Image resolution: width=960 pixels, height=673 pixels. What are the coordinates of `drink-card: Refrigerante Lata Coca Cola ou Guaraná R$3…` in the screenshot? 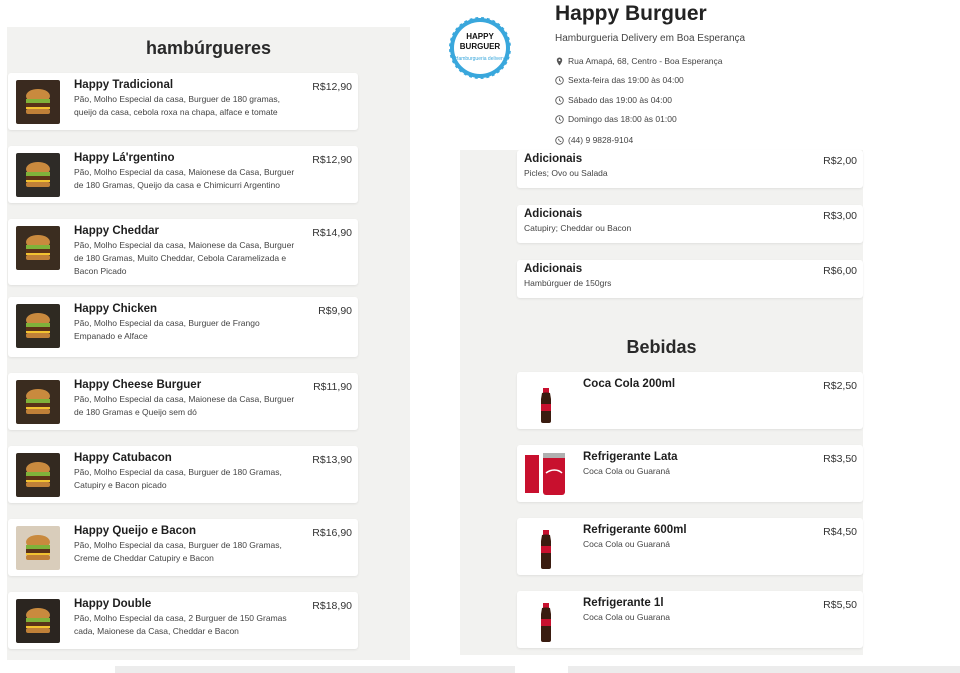 It's located at (690, 473).